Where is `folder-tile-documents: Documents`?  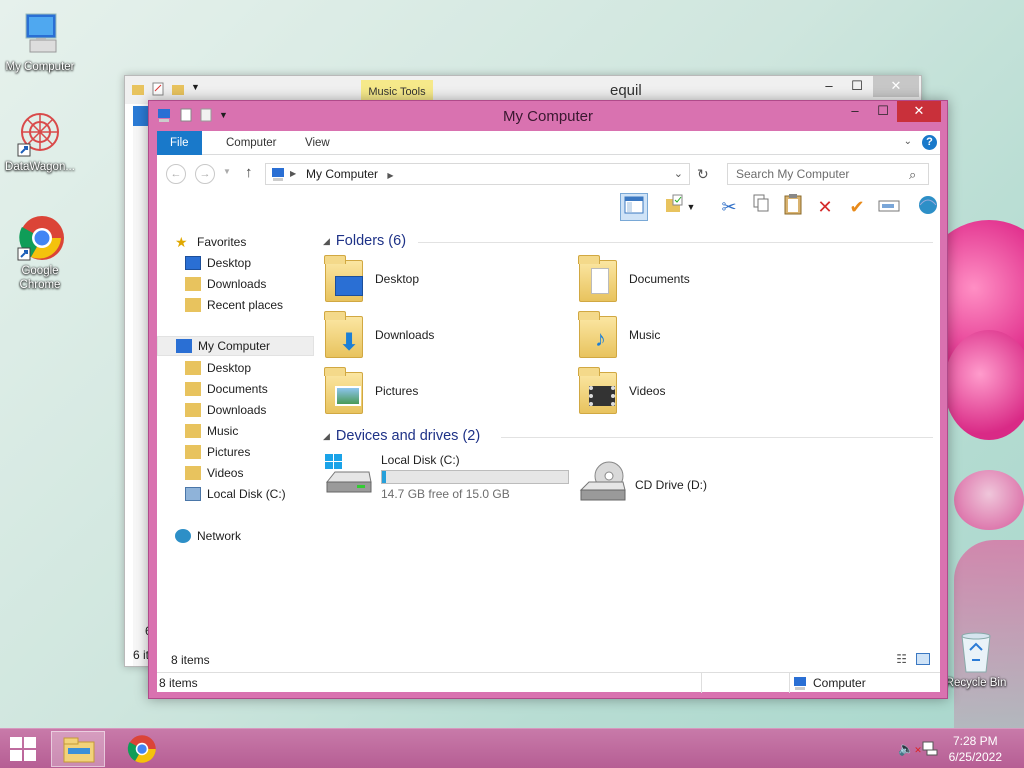 folder-tile-documents: Documents is located at coordinates (697, 279).